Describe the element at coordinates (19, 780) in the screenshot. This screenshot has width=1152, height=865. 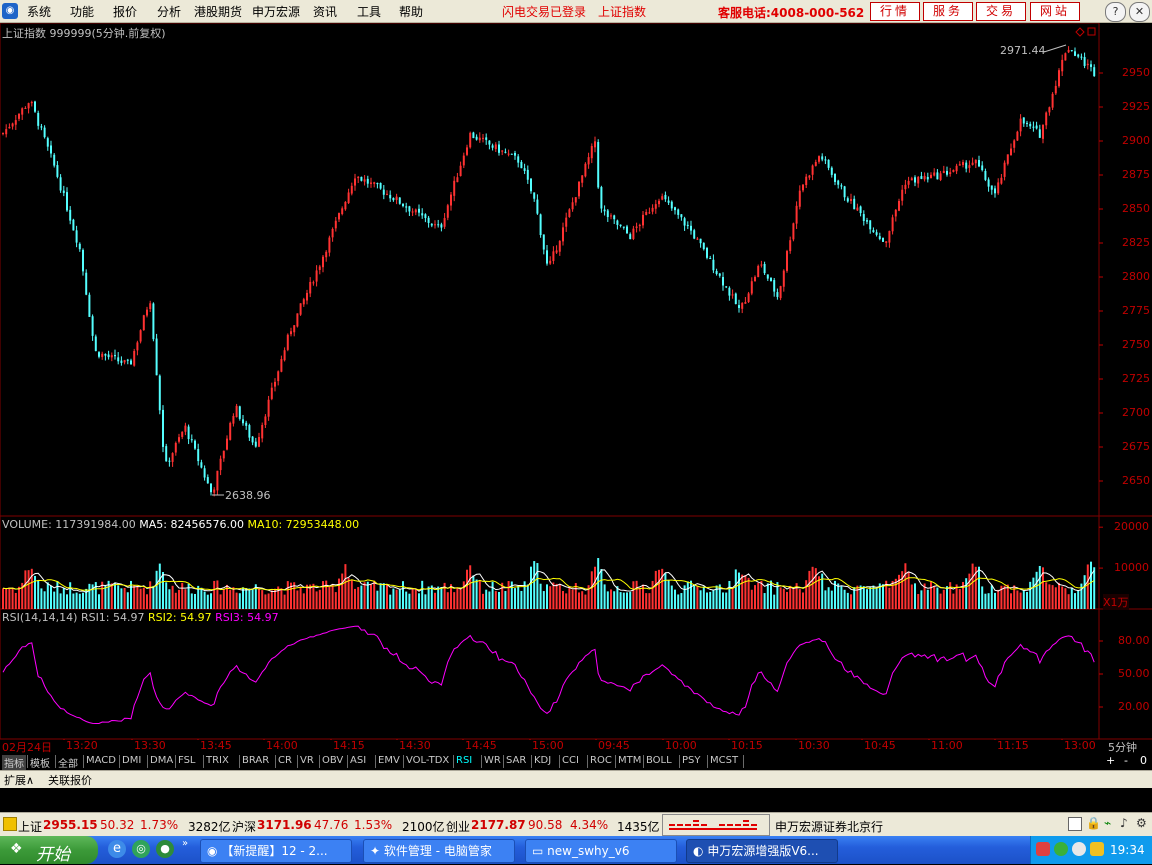
I see `ext-tab-expand: 扩展∧` at that location.